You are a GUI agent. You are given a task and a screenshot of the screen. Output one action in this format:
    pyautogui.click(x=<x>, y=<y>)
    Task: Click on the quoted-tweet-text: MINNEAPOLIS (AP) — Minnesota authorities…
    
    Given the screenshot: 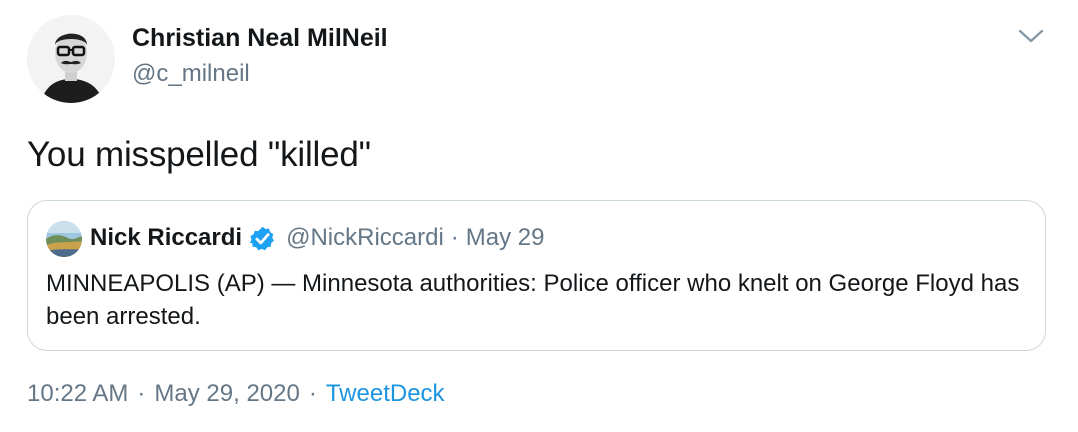 What is the action you would take?
    pyautogui.click(x=533, y=300)
    